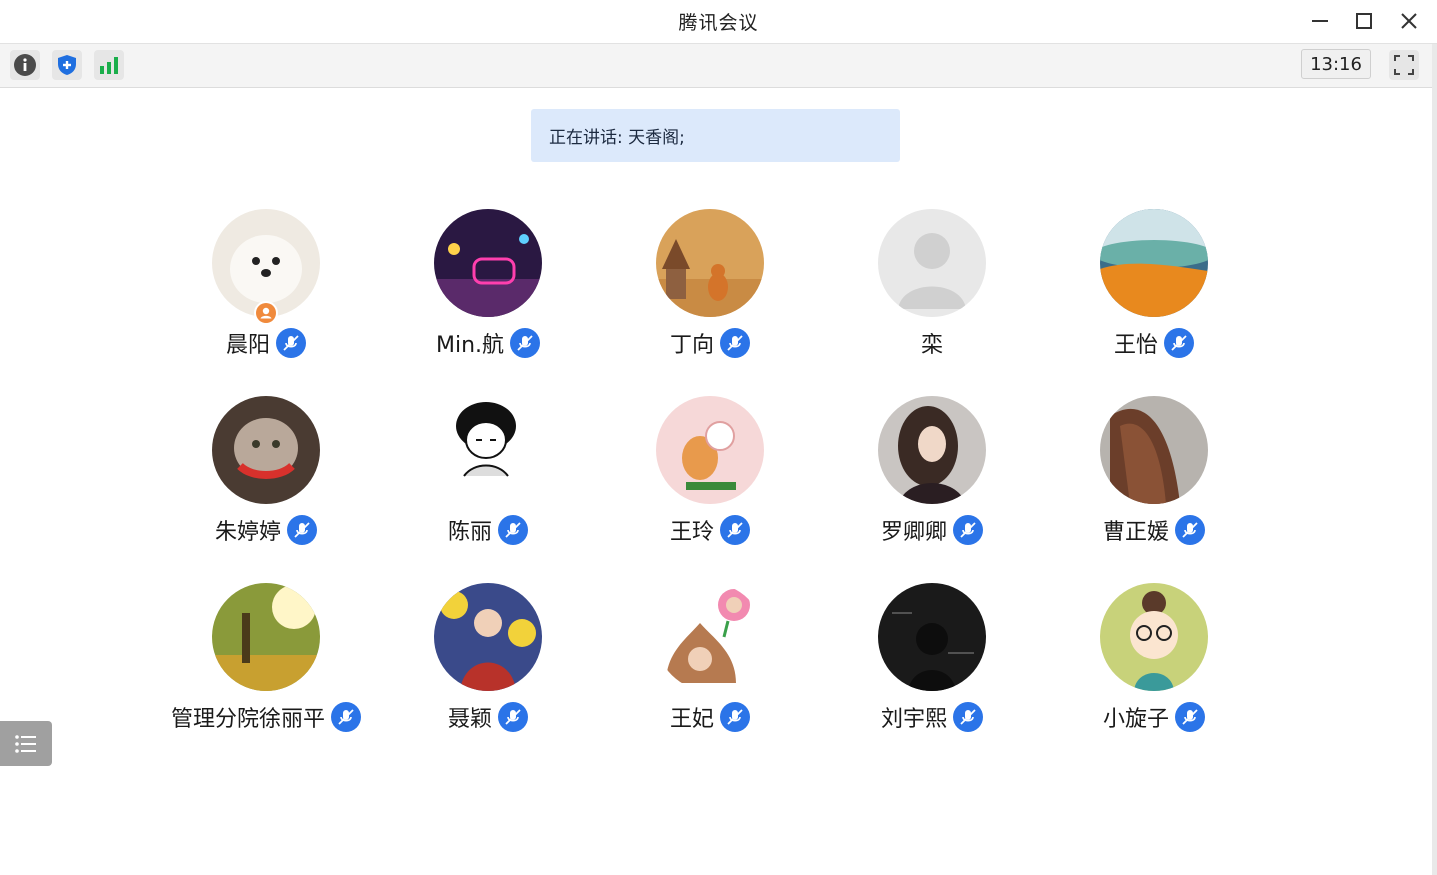  I want to click on participant-name: 罗卿卿, so click(913, 532).